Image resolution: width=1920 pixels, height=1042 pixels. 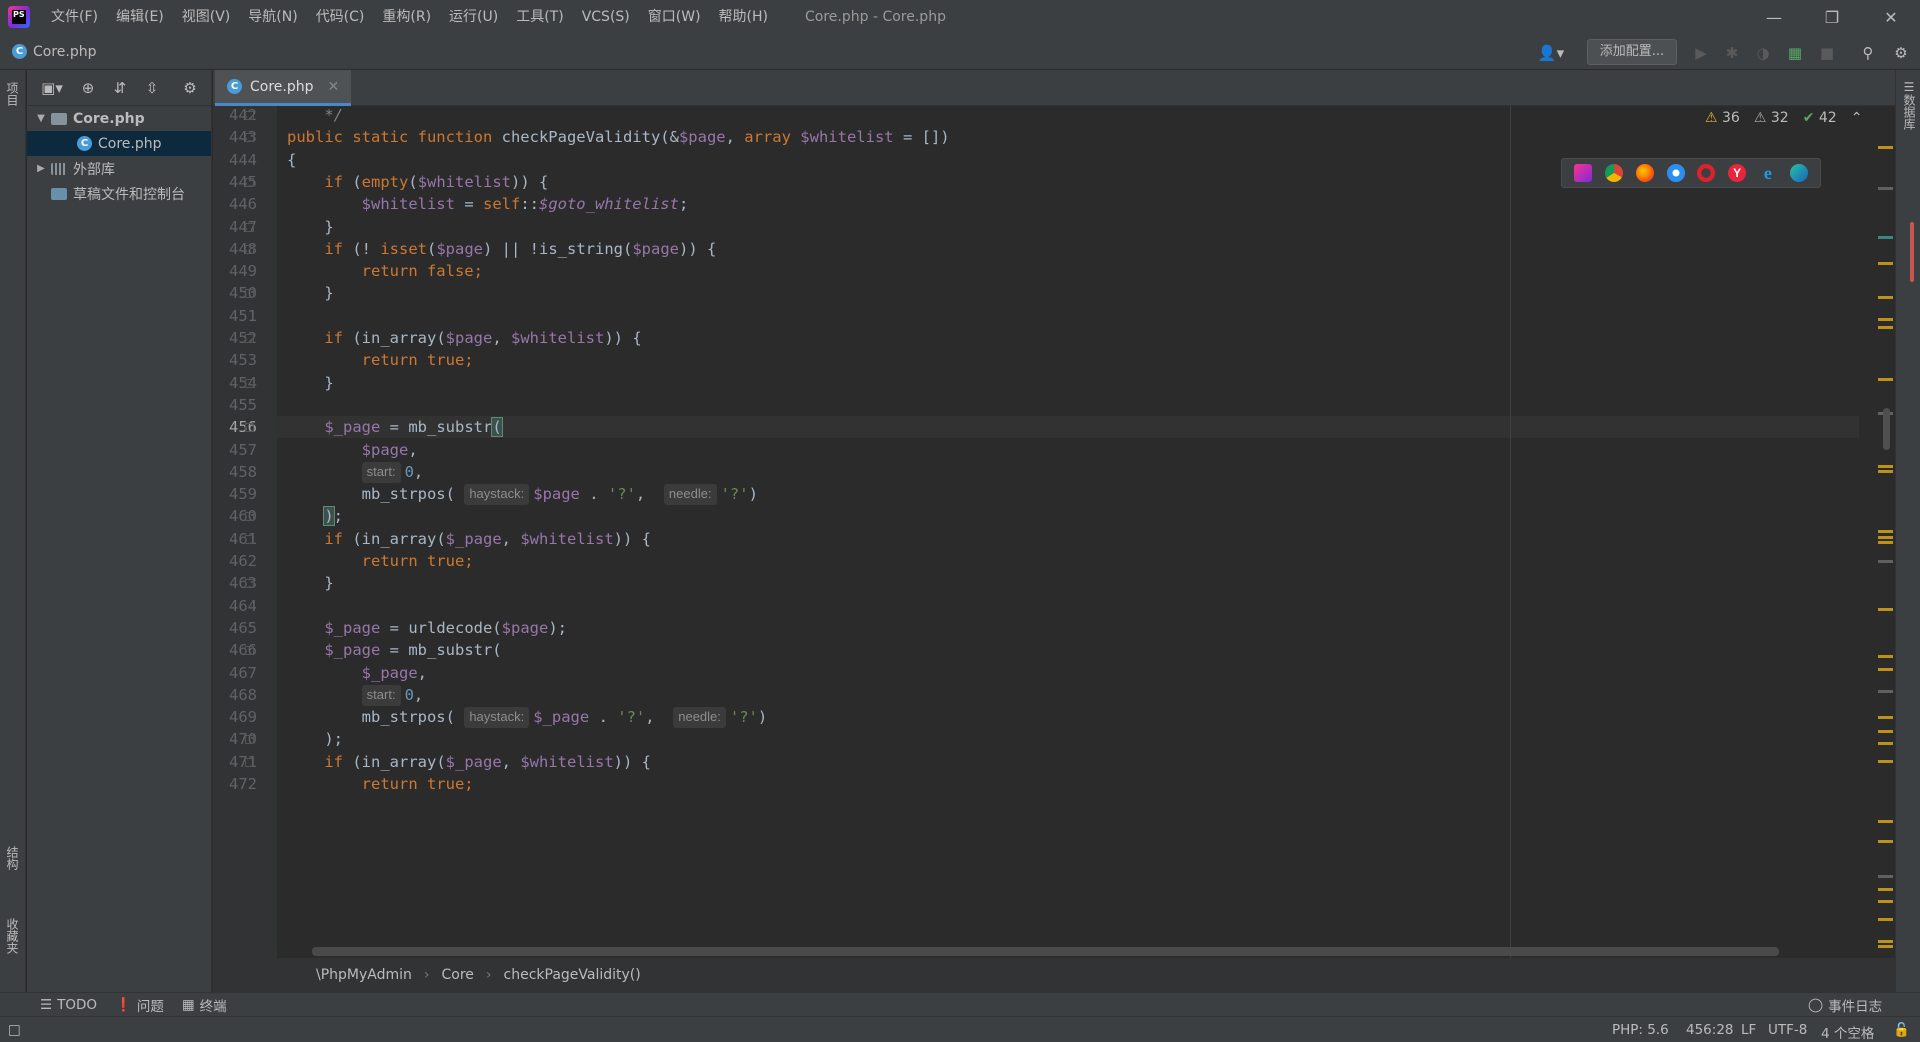 What do you see at coordinates (1909, 105) in the screenshot?
I see `database-tool-tab: ☰数据库` at bounding box center [1909, 105].